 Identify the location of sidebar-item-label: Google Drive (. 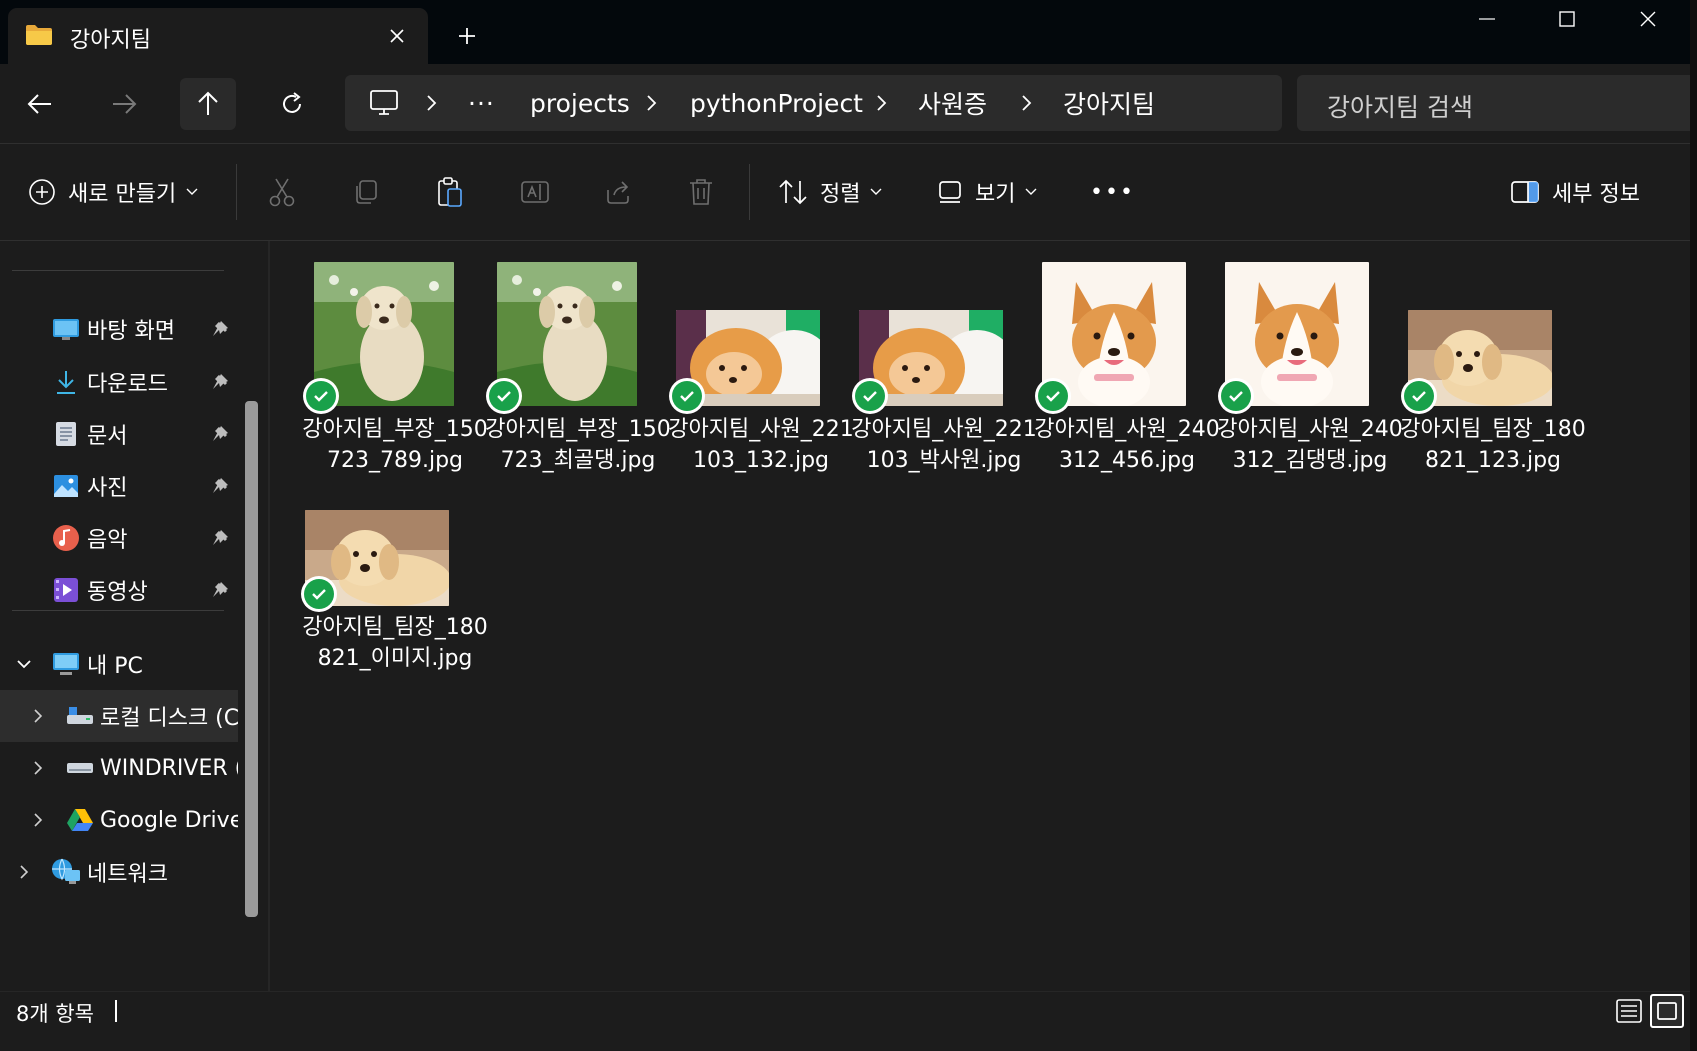
(169, 820).